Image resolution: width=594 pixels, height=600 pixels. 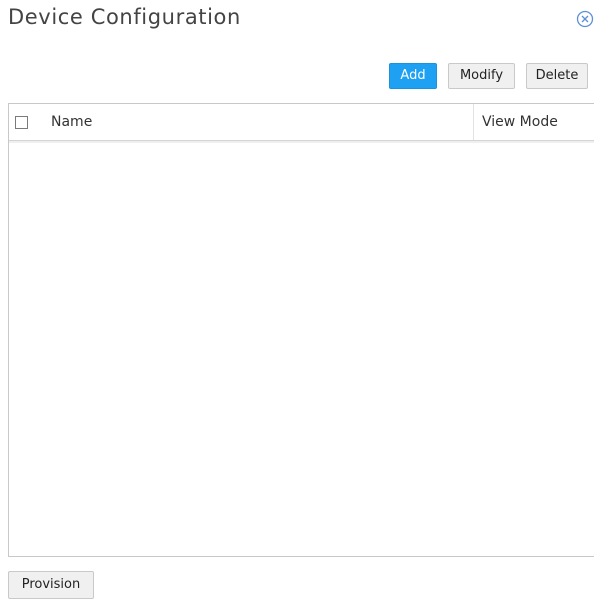 I want to click on close-icon, so click(x=585, y=19).